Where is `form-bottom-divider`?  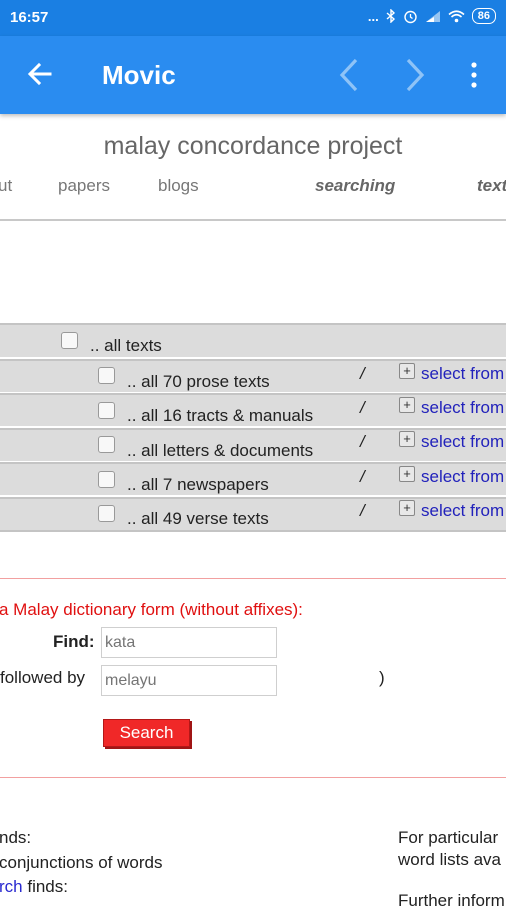 form-bottom-divider is located at coordinates (253, 777).